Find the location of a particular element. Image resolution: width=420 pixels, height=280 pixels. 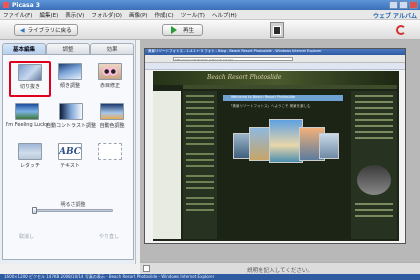

thumbnail-strip is located at coordinates (277, 30).